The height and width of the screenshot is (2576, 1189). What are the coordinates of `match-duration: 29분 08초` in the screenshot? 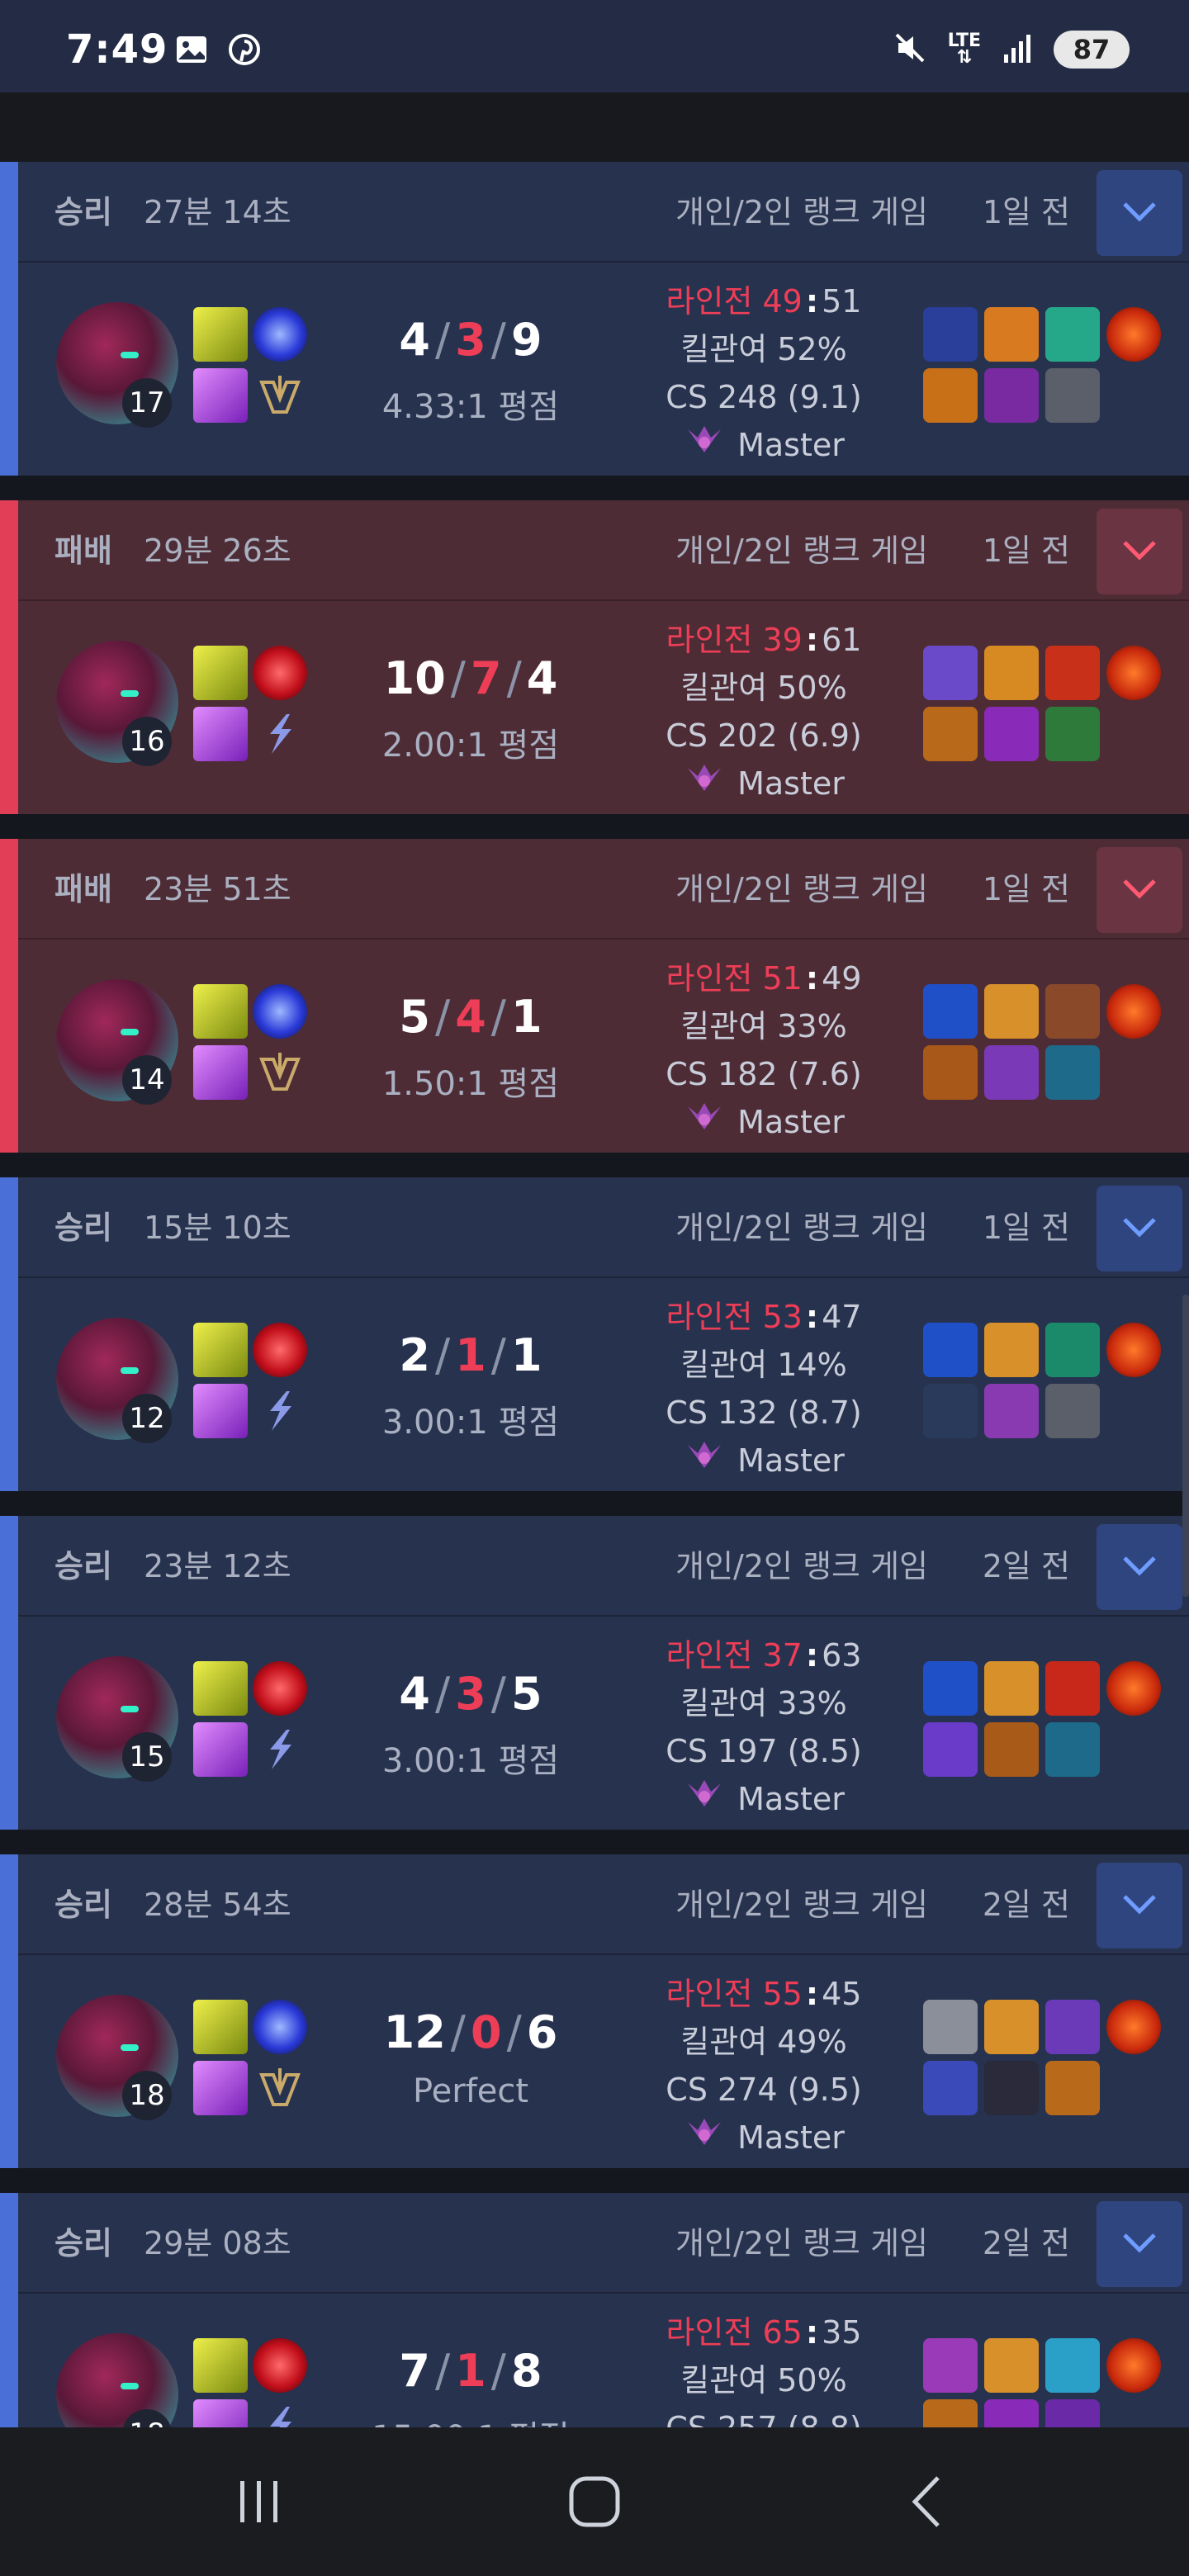 It's located at (217, 2243).